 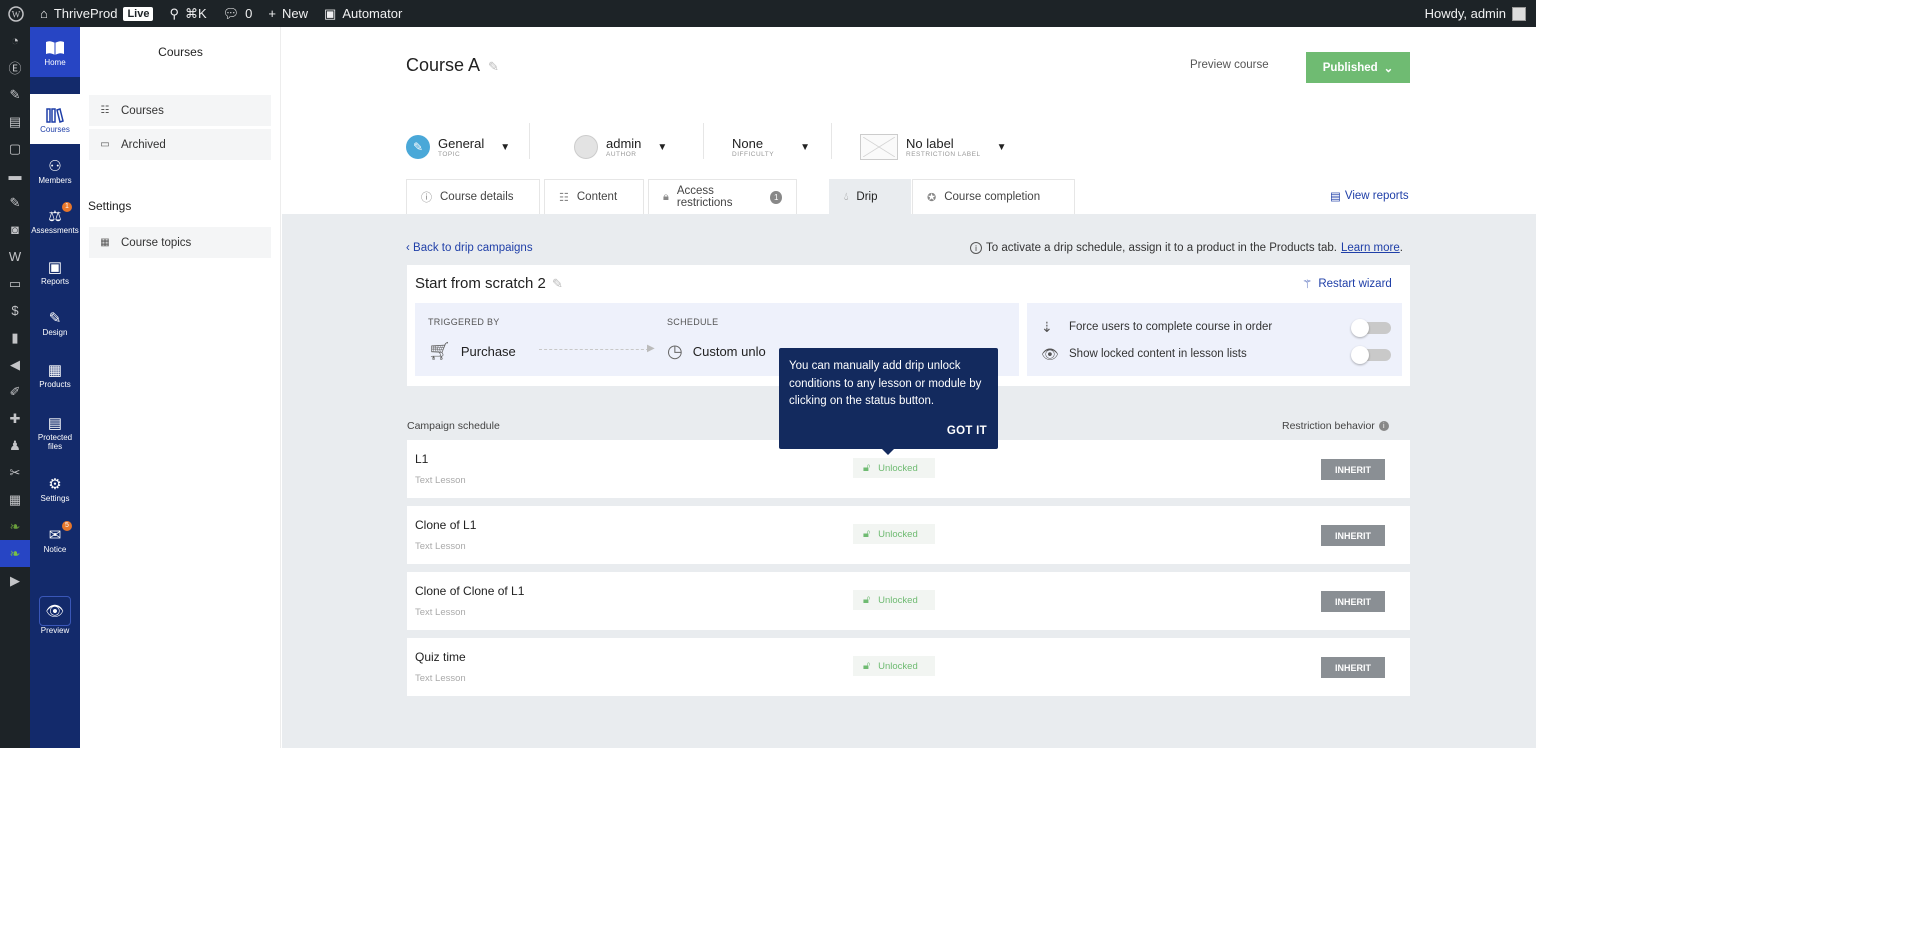 I want to click on plugins-icon: ✚, so click(x=15, y=418).